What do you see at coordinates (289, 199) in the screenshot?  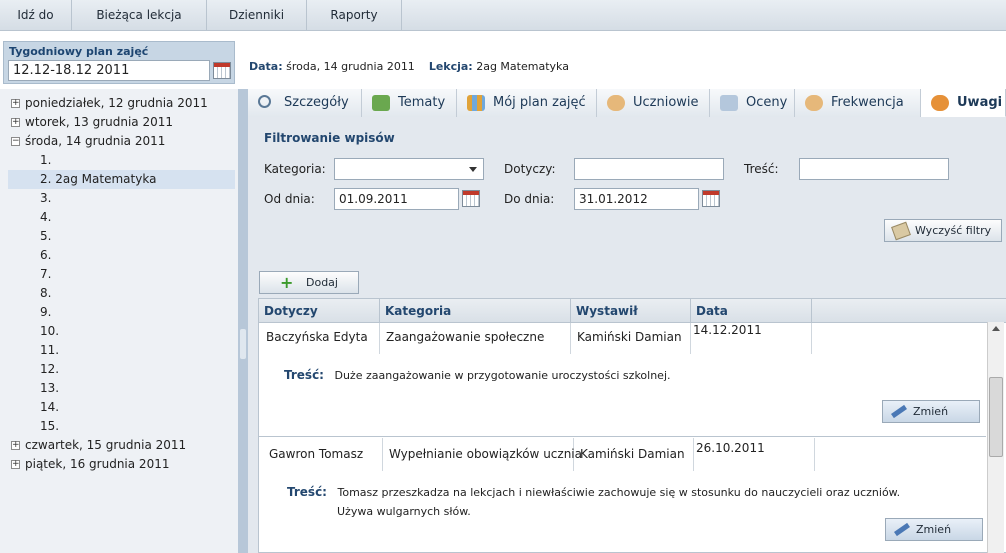 I see `from-date-label: Od dnia:` at bounding box center [289, 199].